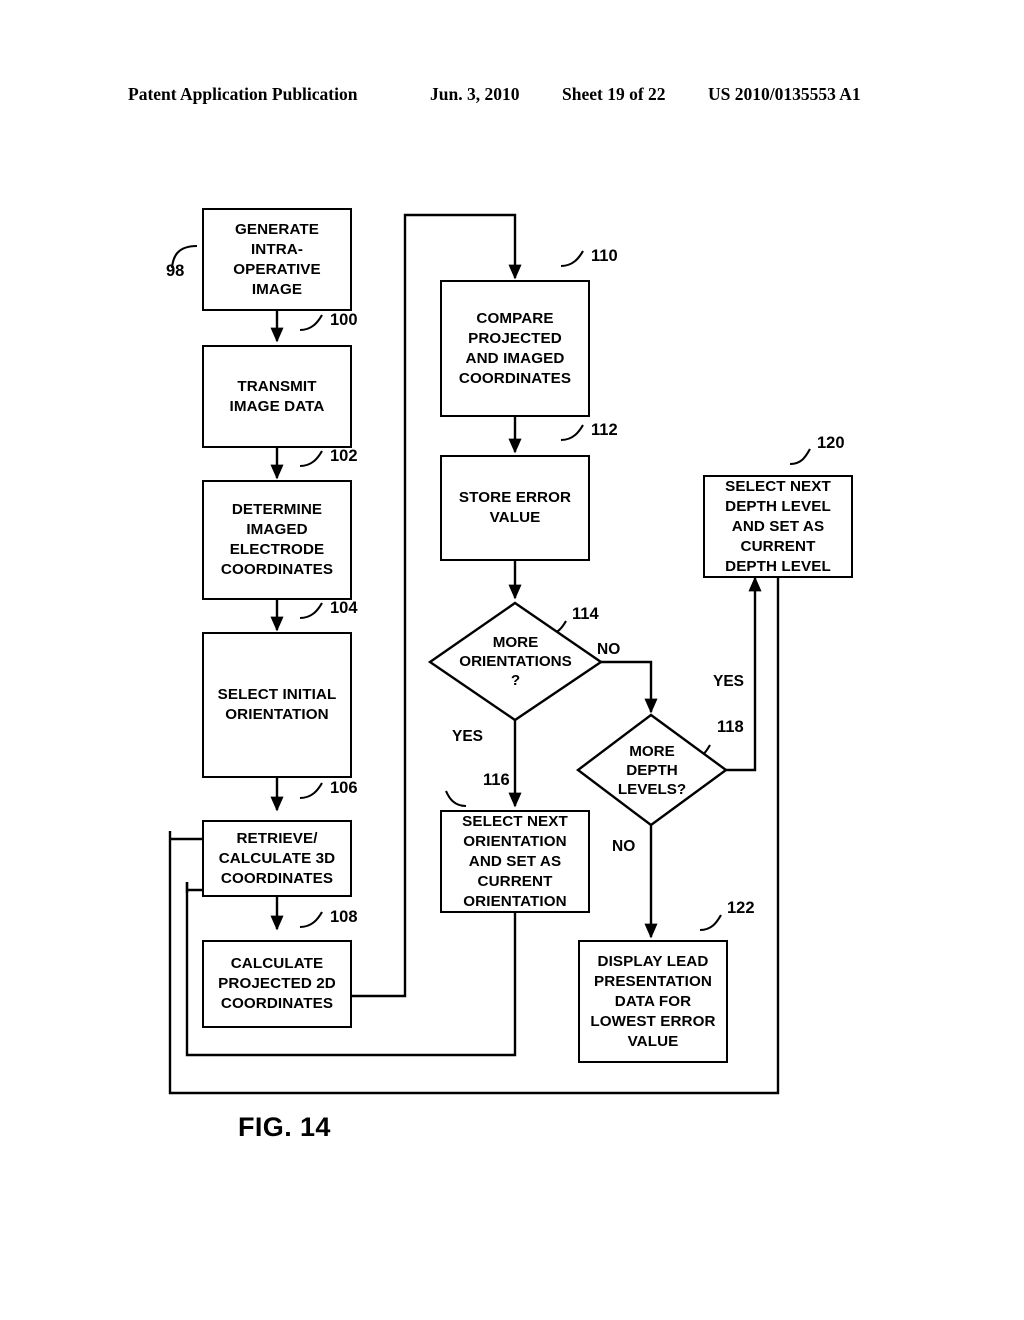 The image size is (1024, 1320). Describe the element at coordinates (175, 271) in the screenshot. I see `ref-numeral-98: 98` at that location.